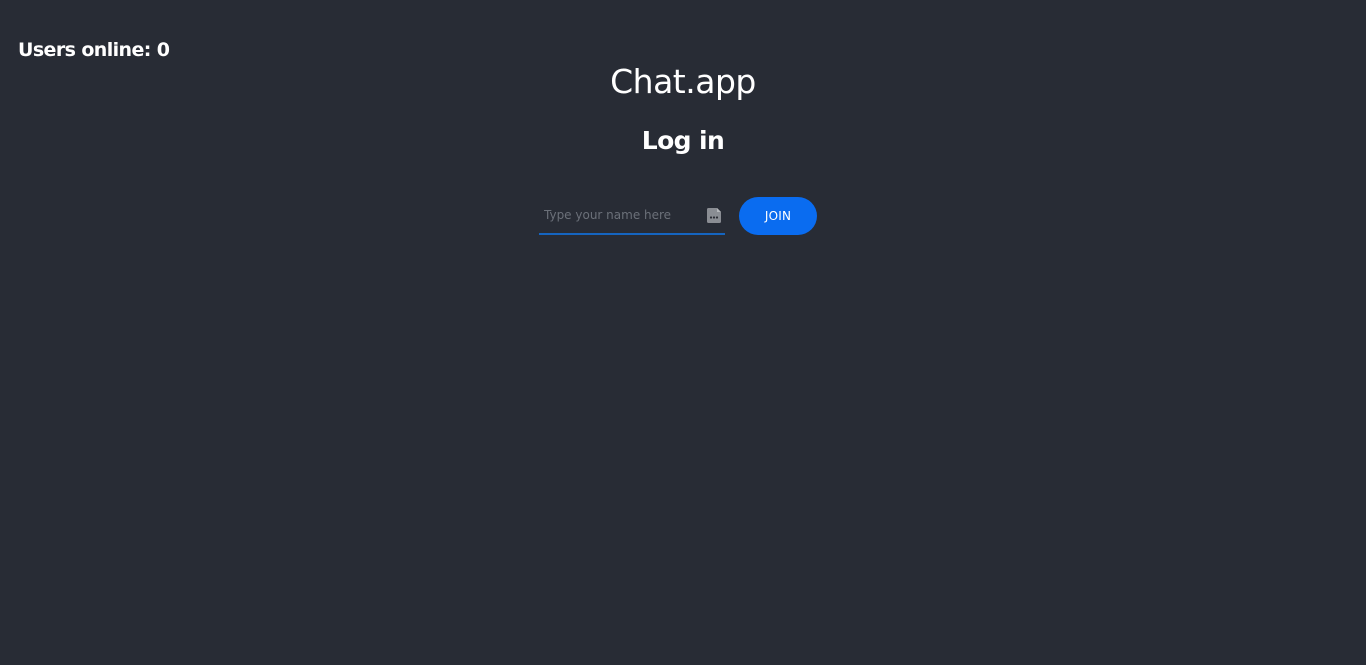 Image resolution: width=1366 pixels, height=665 pixels. Describe the element at coordinates (94, 50) in the screenshot. I see `users-online-count: Users online: 0` at that location.